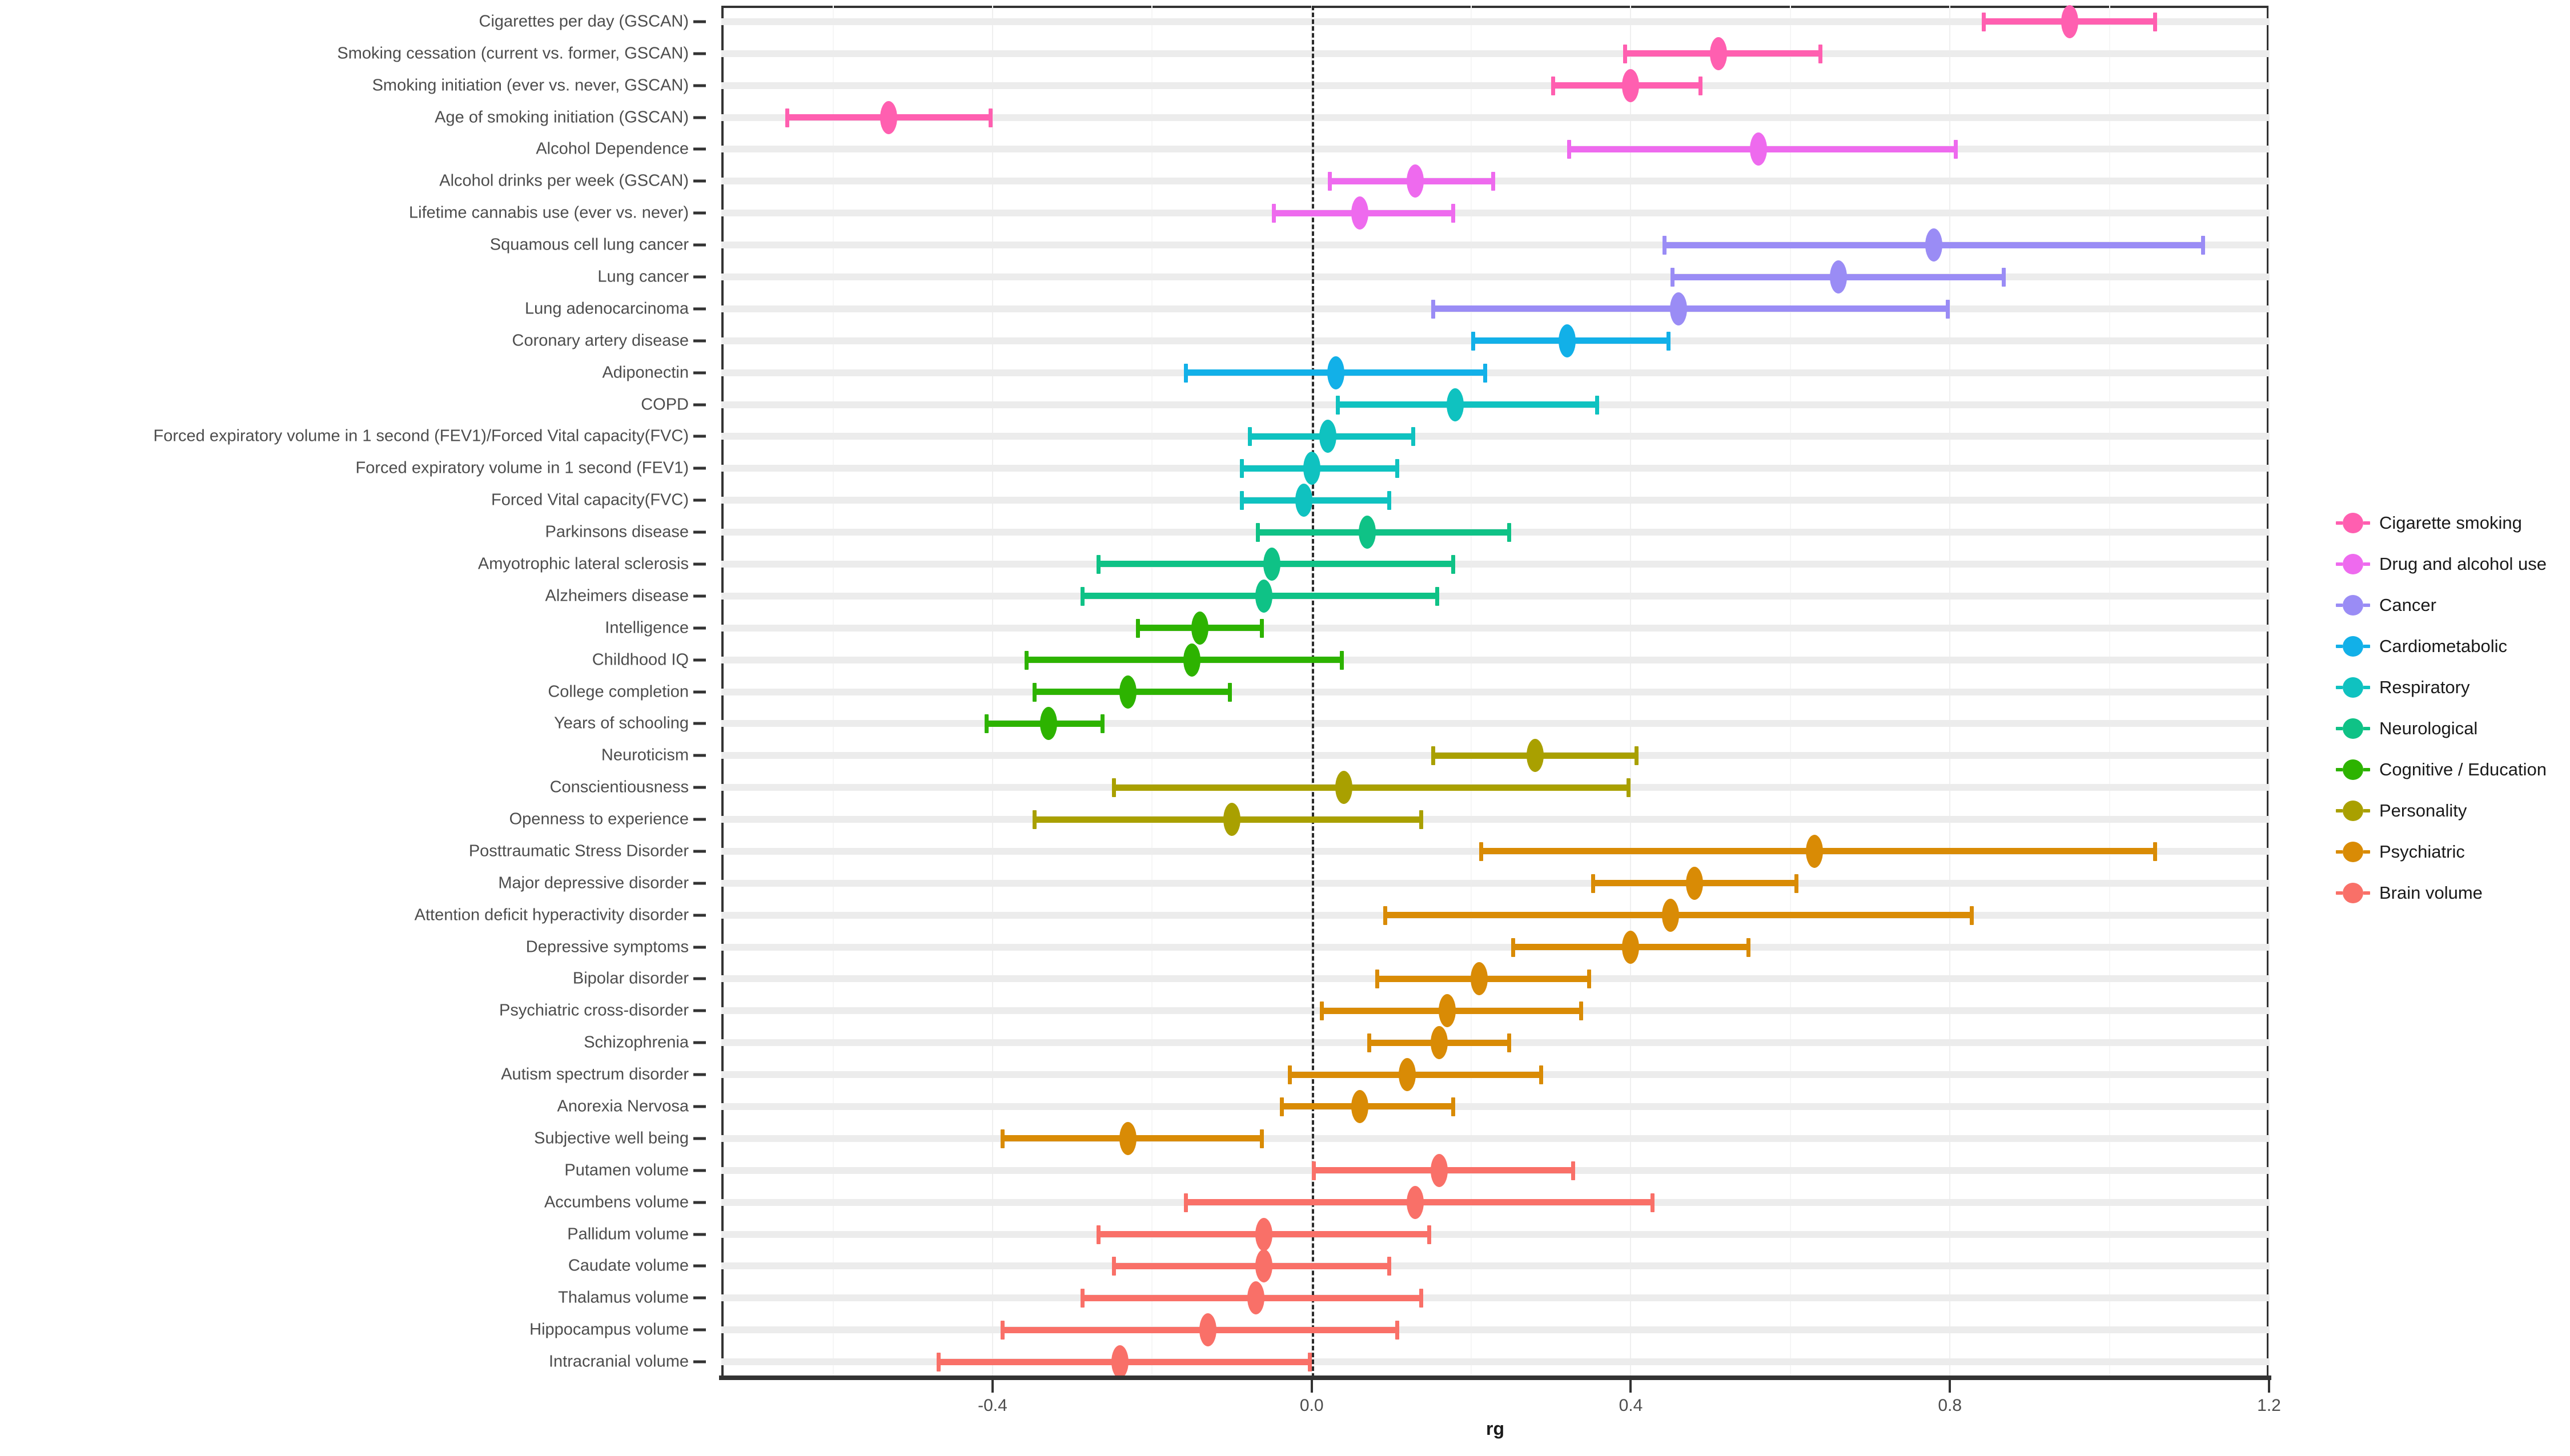 The height and width of the screenshot is (1456, 2570). I want to click on legend-item-personality: Personality, so click(2450, 810).